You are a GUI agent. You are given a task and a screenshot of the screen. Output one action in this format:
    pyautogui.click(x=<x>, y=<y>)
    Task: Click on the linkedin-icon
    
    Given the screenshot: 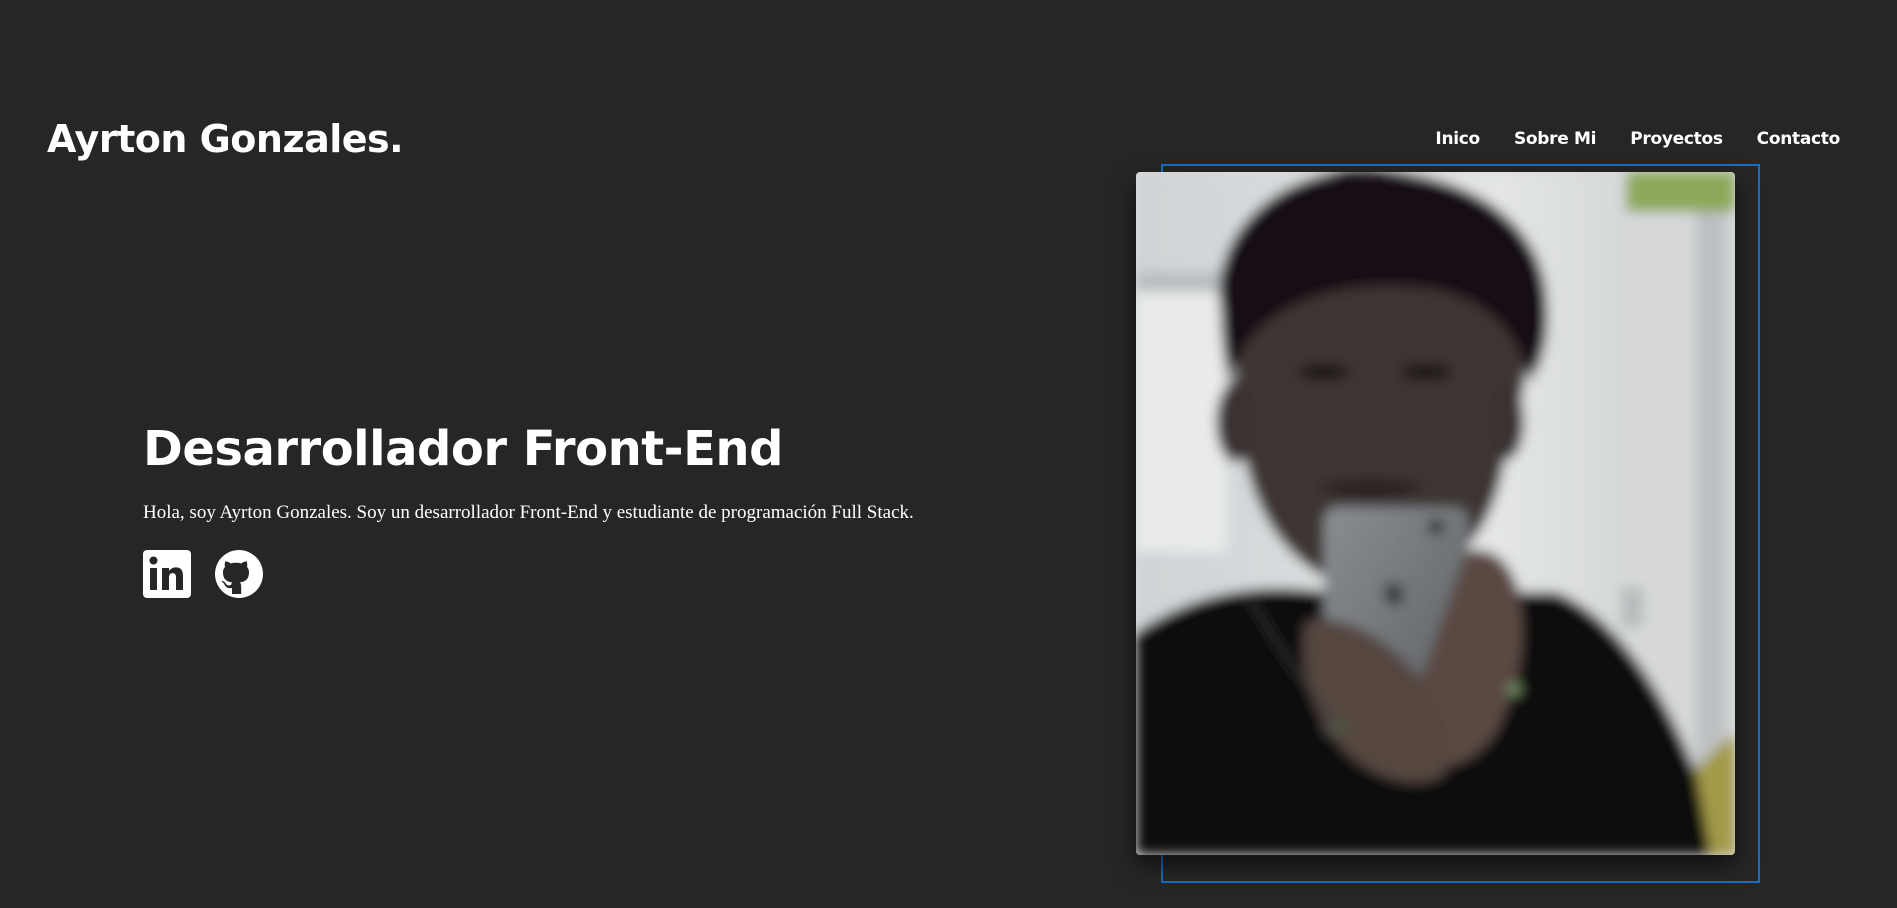 What is the action you would take?
    pyautogui.click(x=167, y=574)
    